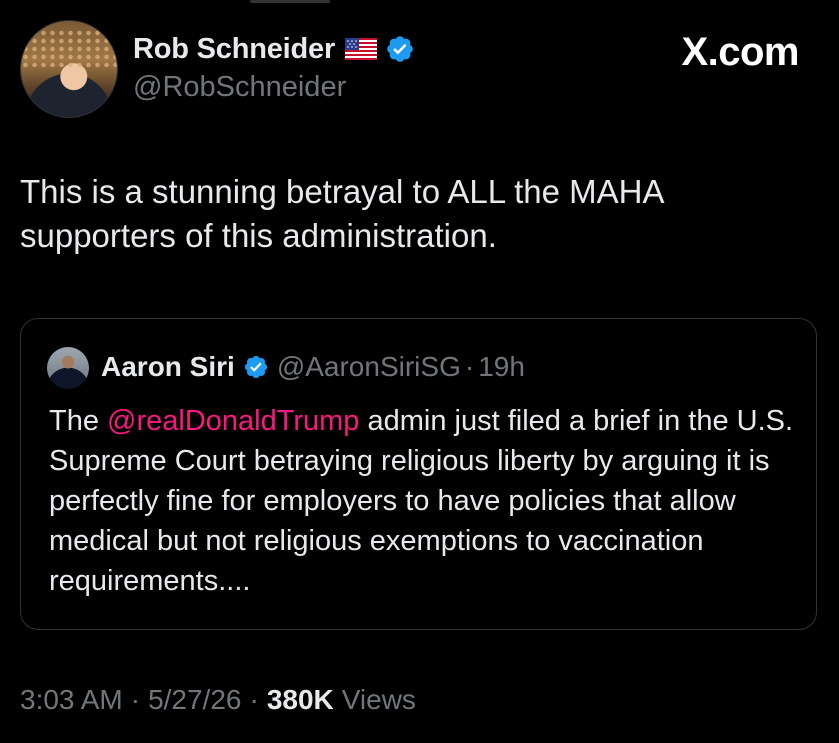 Image resolution: width=839 pixels, height=743 pixels. I want to click on tweet-meta: 3:03 AM · 5/27/26 · 380K Views, so click(218, 700).